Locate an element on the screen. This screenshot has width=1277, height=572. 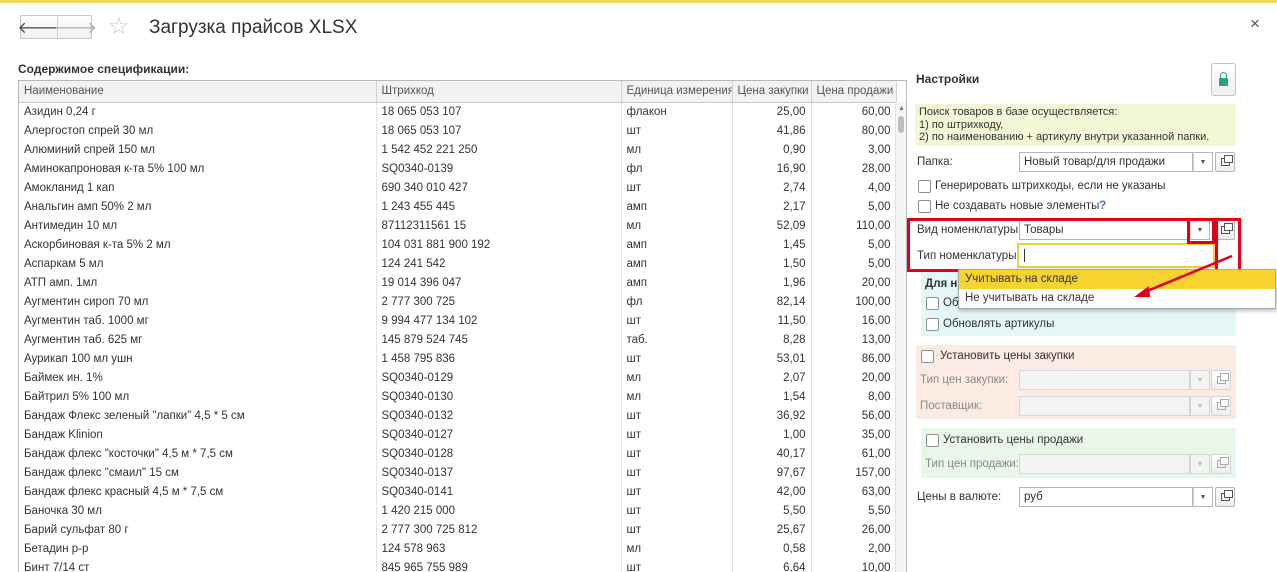
cell-purchase-price: 2,07 is located at coordinates (772, 377).